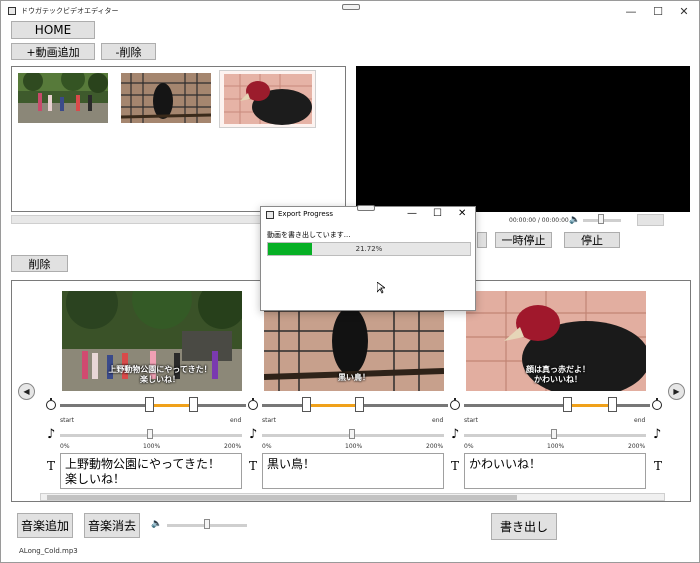  Describe the element at coordinates (128, 51) in the screenshot. I see `delete-video-button: -削除` at that location.